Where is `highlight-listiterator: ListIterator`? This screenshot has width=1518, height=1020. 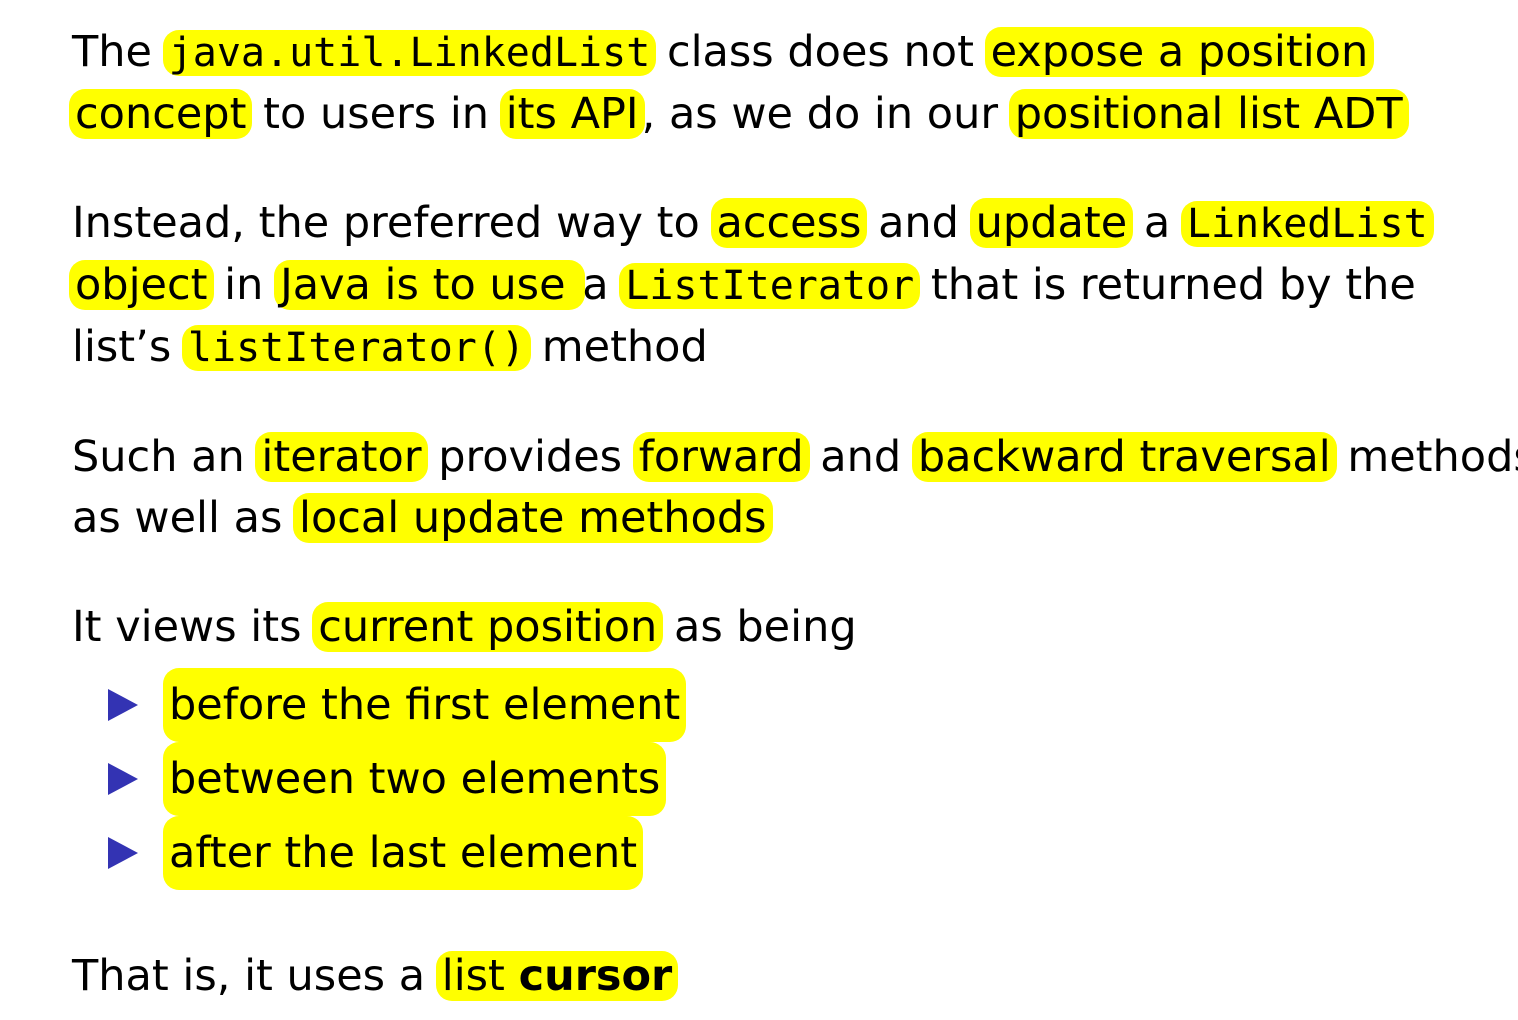 highlight-listiterator: ListIterator is located at coordinates (770, 286).